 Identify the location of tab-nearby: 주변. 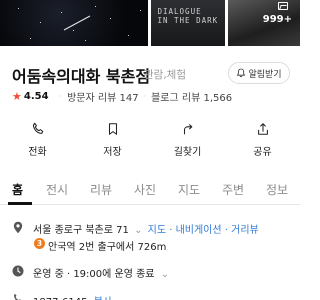
(233, 189).